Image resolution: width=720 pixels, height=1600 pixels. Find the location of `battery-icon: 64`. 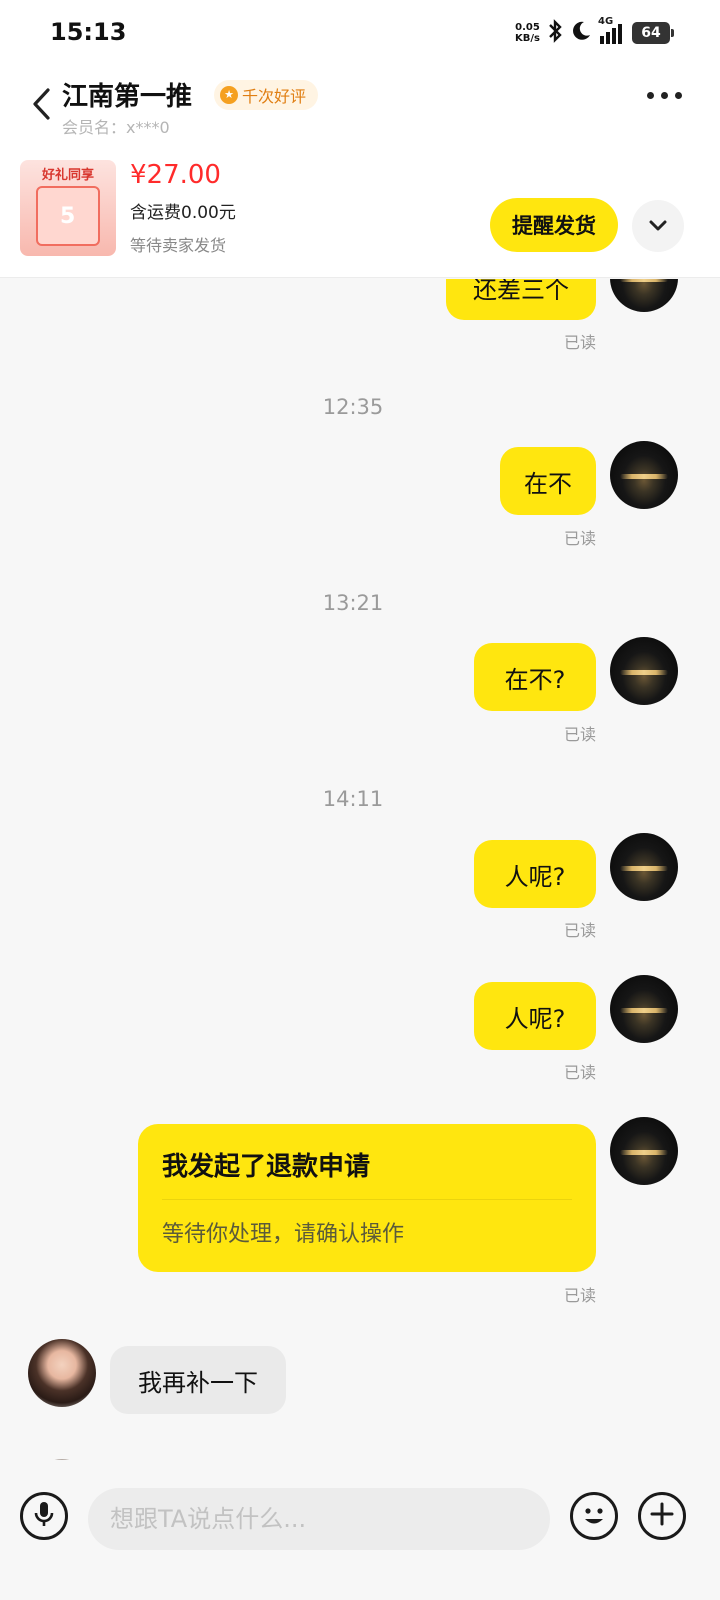

battery-icon: 64 is located at coordinates (653, 33).